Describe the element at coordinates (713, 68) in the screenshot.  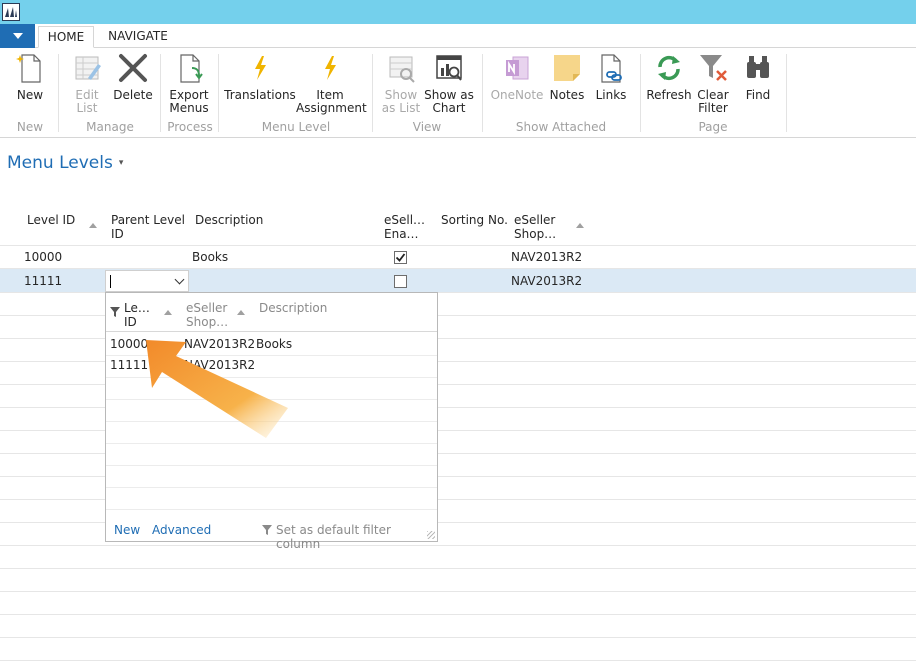
I see `clear-filter-icon` at that location.